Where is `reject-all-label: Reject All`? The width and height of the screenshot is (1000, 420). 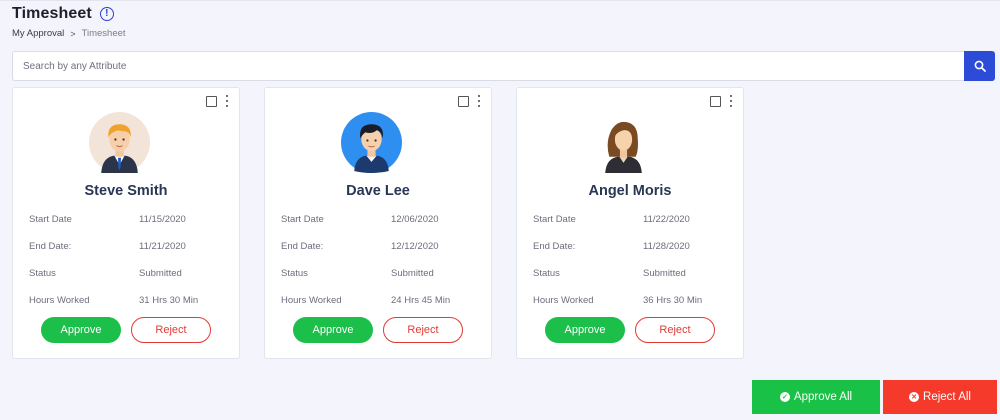 reject-all-label: Reject All is located at coordinates (947, 397).